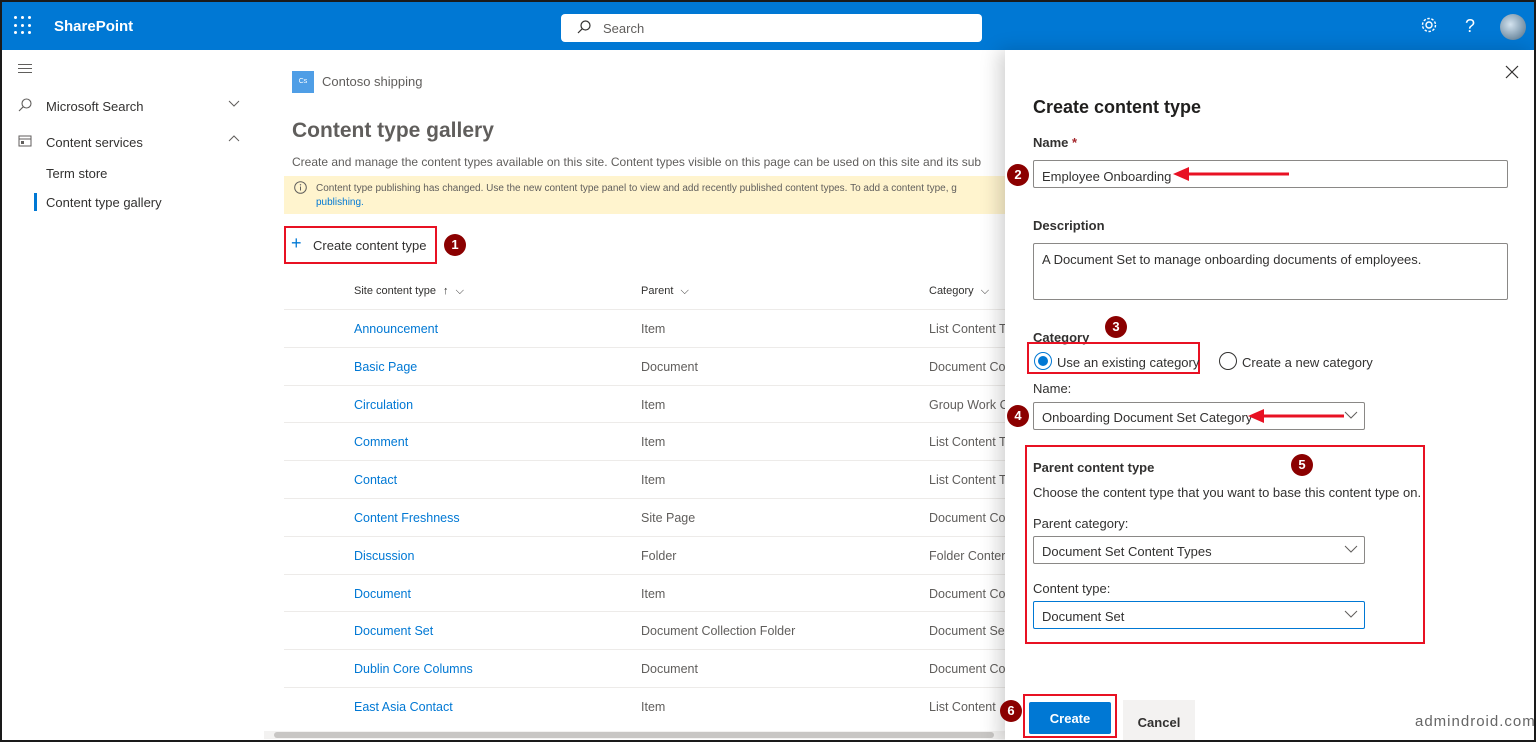  What do you see at coordinates (393, 130) in the screenshot?
I see `page-title: Content type gallery` at bounding box center [393, 130].